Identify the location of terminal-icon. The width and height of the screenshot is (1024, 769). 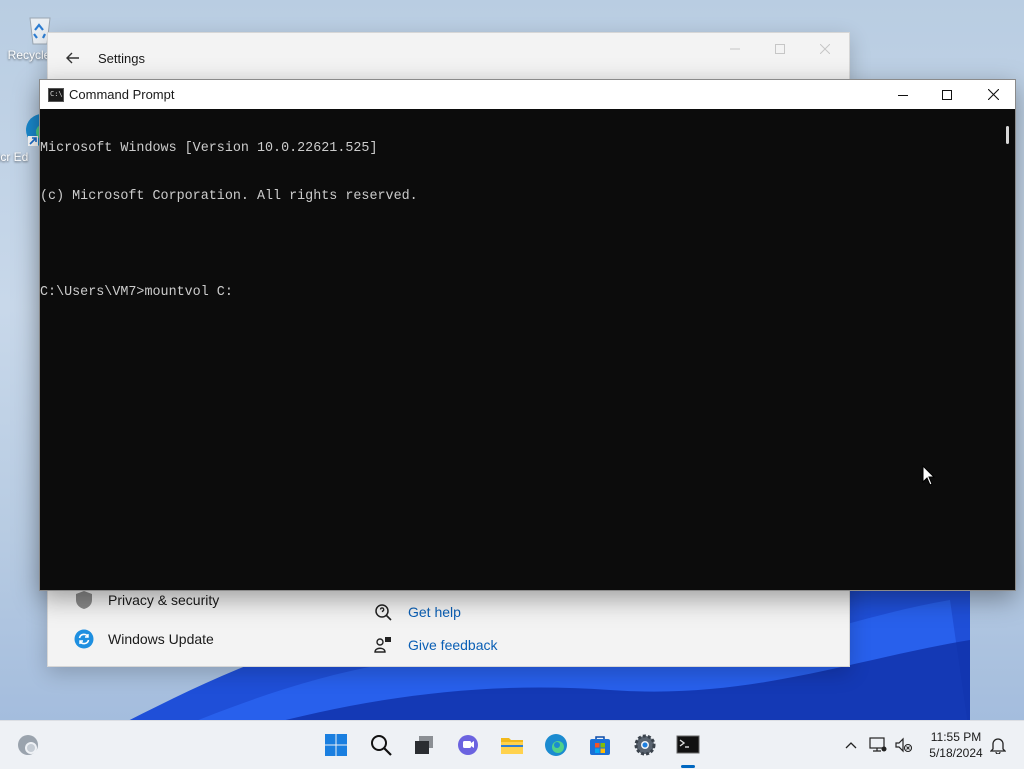
(688, 745).